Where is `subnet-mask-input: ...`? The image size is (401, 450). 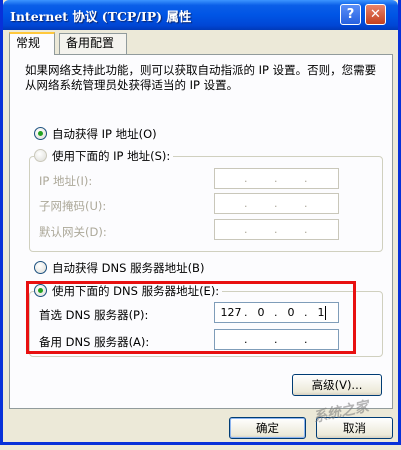
subnet-mask-input: ... is located at coordinates (276, 203).